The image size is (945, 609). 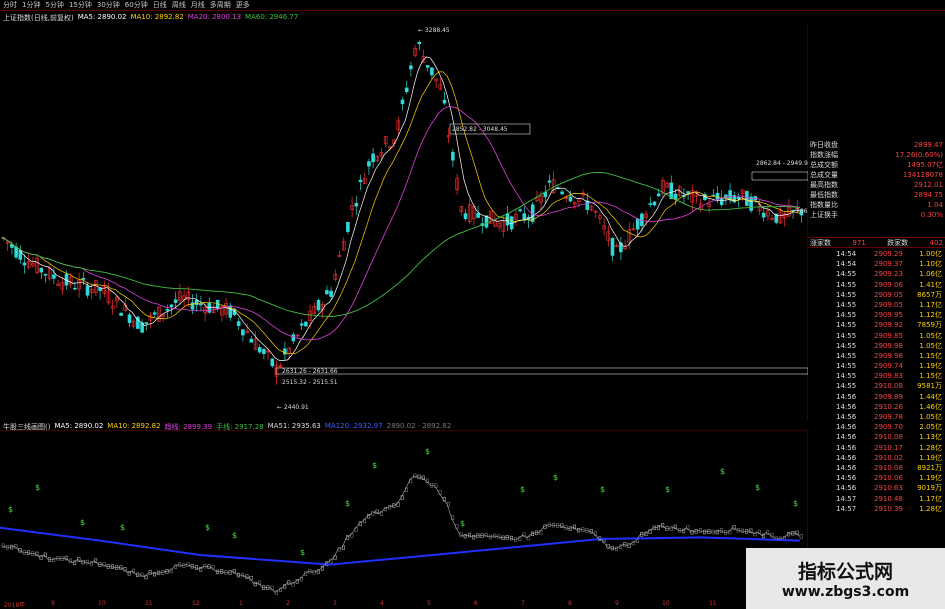 I want to click on tick-row: 14:56 2909.89 1.44亿, so click(x=876, y=397).